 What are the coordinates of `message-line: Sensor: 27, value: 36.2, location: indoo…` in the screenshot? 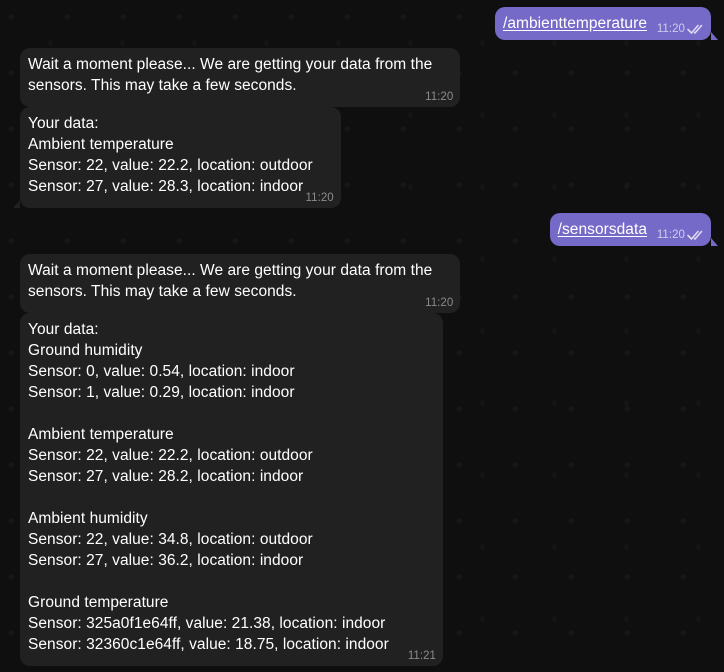 It's located at (166, 560).